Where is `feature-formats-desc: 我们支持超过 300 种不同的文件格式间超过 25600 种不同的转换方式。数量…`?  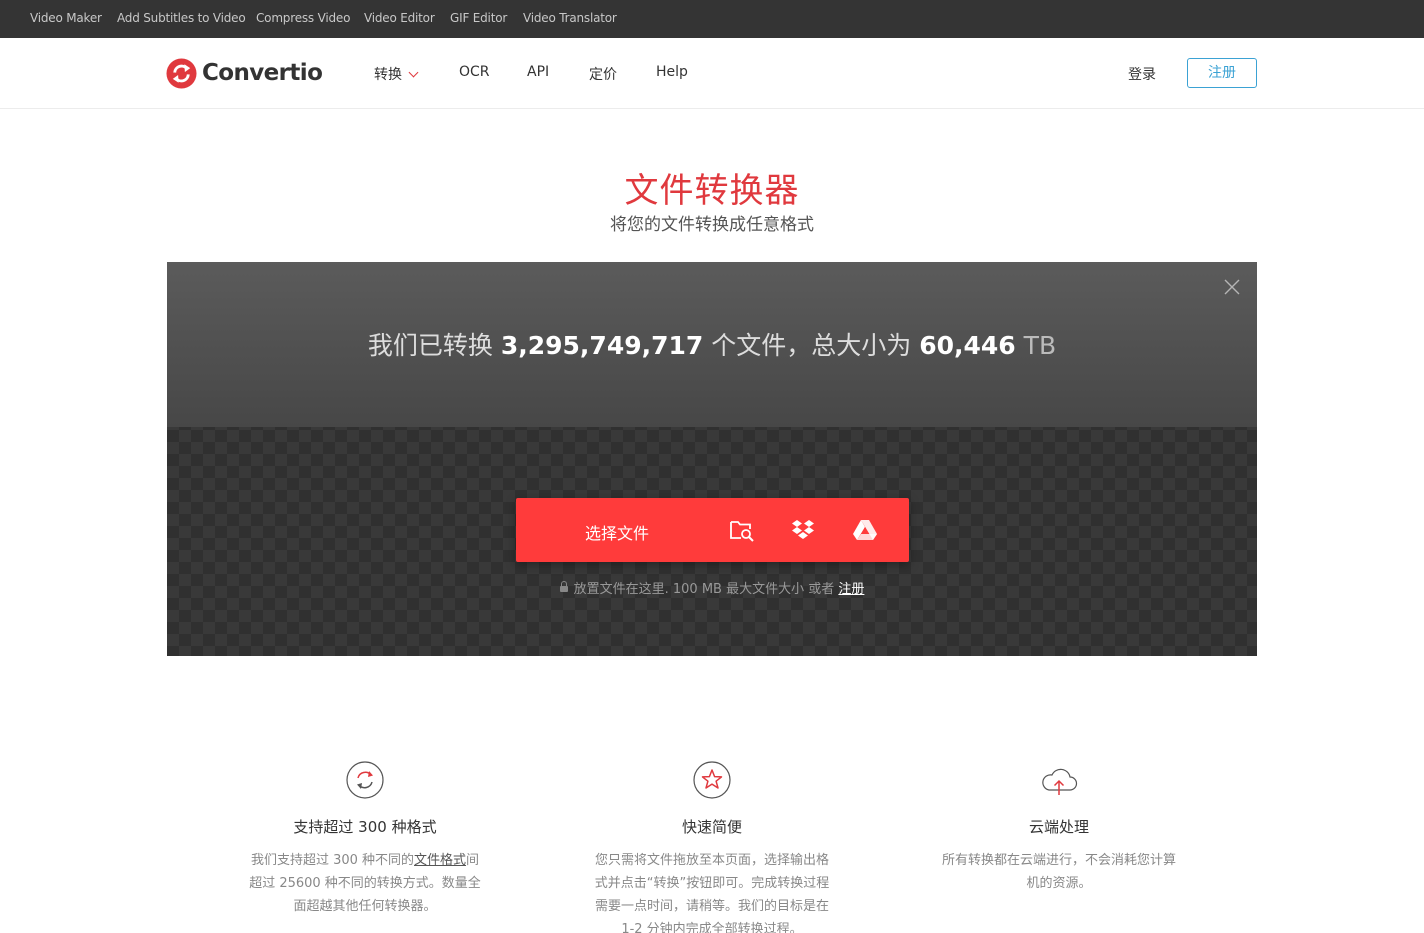 feature-formats-desc: 我们支持超过 300 种不同的文件格式间超过 25600 种不同的转换方式。数量… is located at coordinates (365, 883).